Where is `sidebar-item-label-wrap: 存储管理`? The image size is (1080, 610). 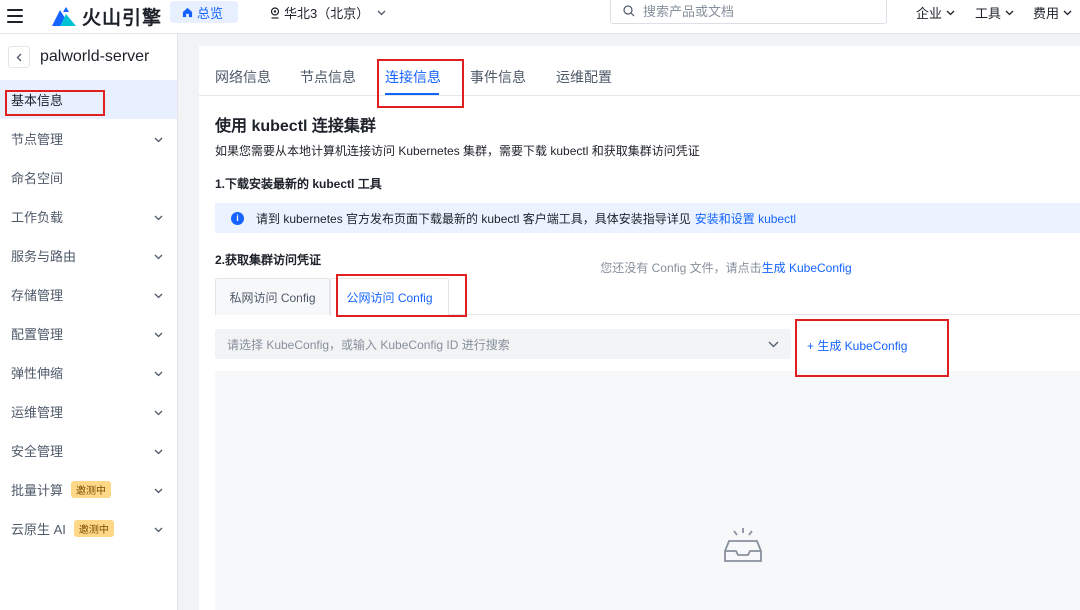
sidebar-item-label-wrap: 存储管理 is located at coordinates (37, 294).